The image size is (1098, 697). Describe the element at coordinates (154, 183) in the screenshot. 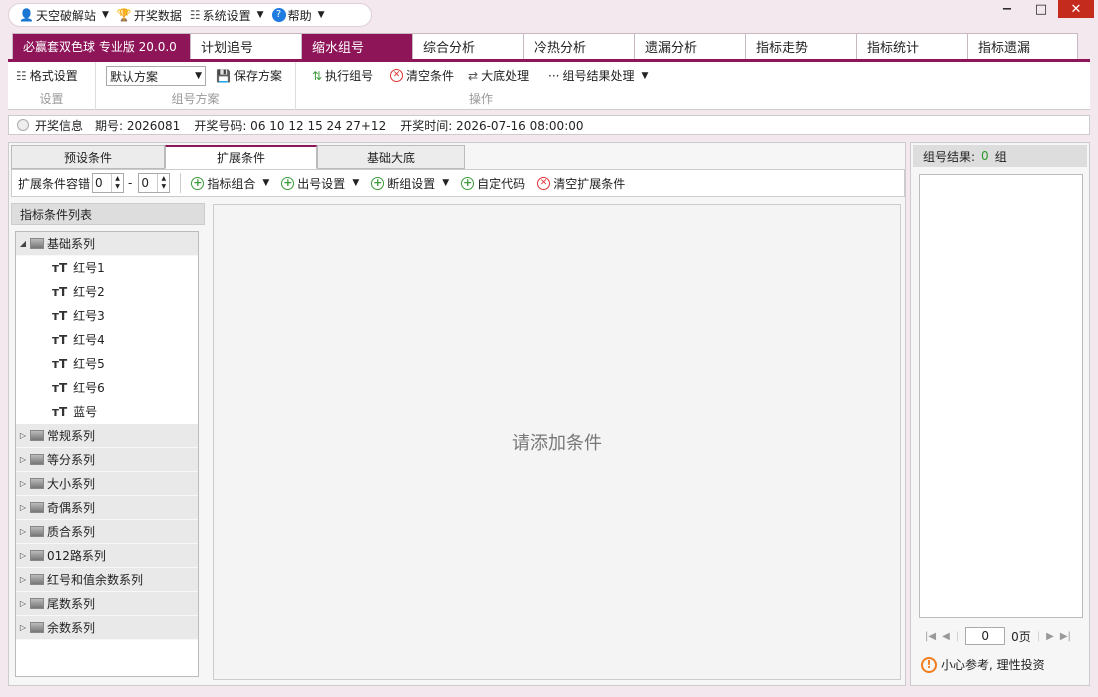

I see `tolerance-to: 0 ▲ ▼` at that location.